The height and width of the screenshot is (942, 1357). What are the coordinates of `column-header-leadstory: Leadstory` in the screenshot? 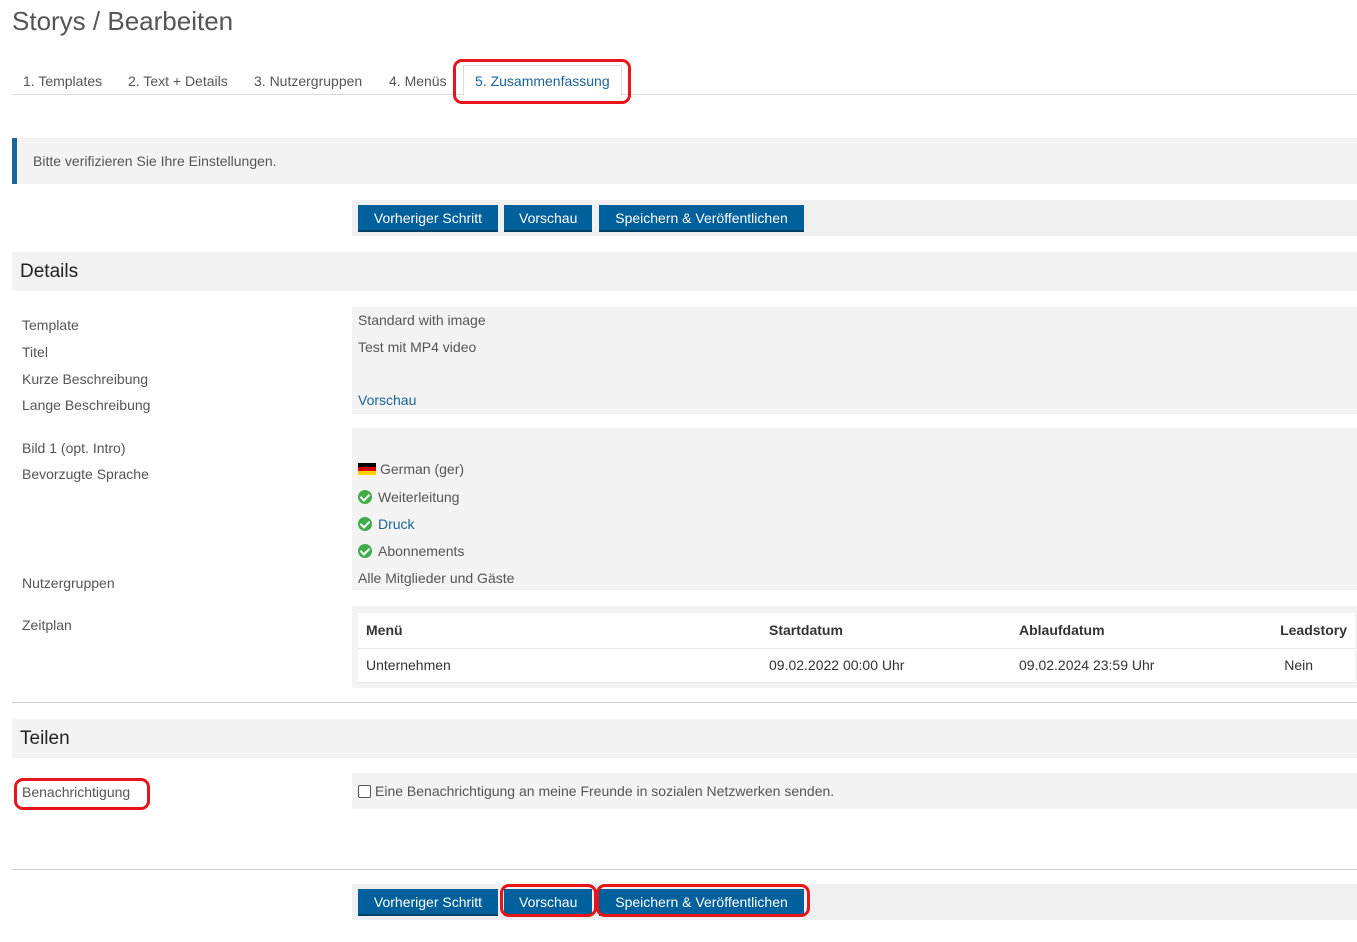 It's located at (1303, 631).